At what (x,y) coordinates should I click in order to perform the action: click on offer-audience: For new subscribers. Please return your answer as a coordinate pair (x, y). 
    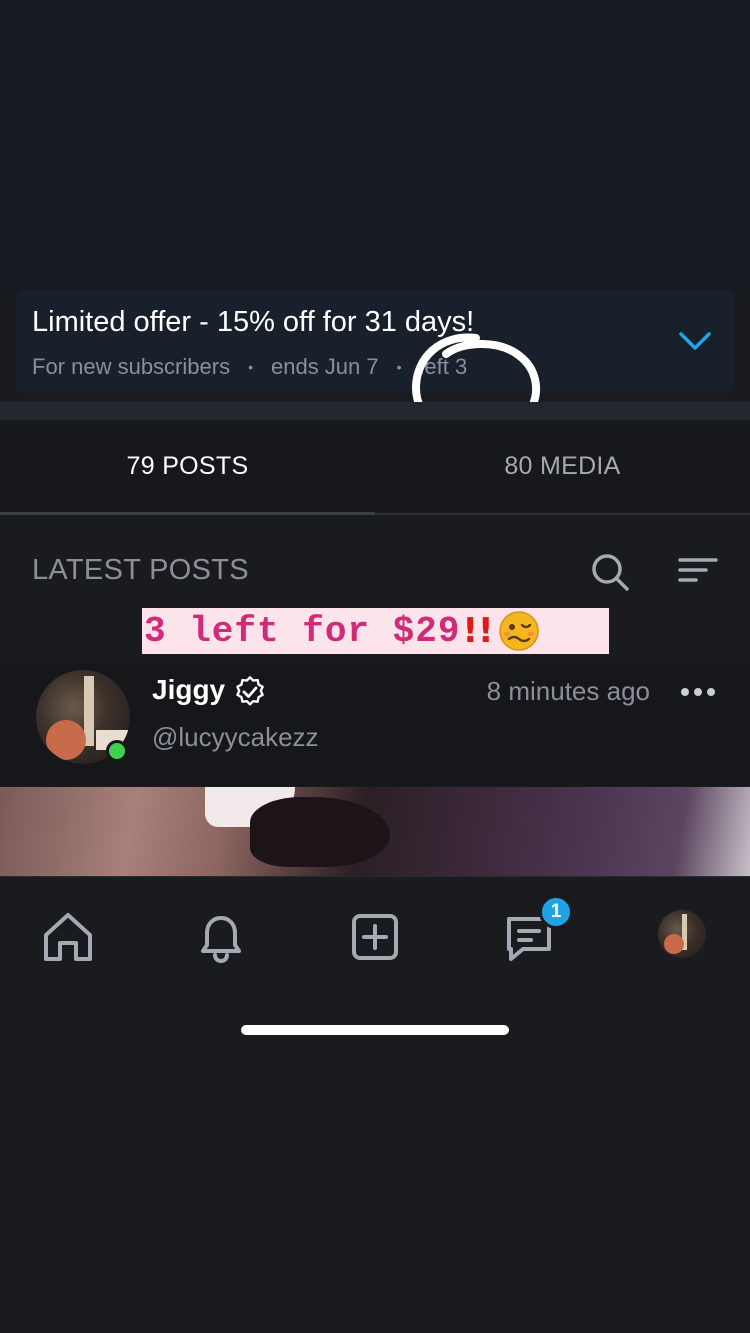
    Looking at the image, I should click on (131, 366).